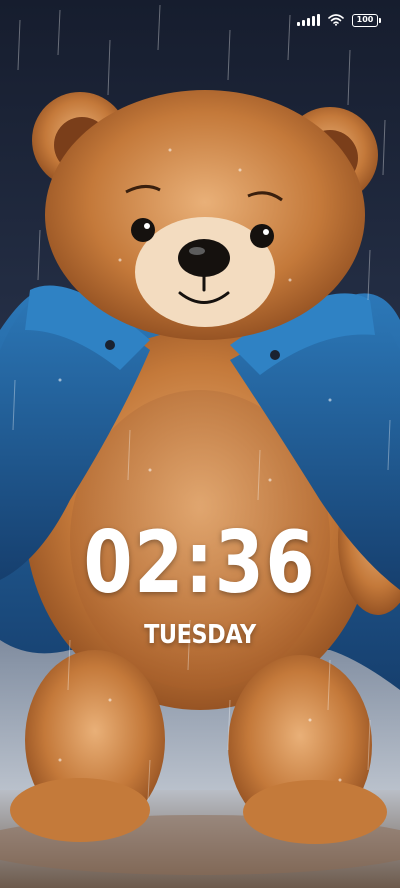  What do you see at coordinates (308, 20) in the screenshot?
I see `signal-icon` at bounding box center [308, 20].